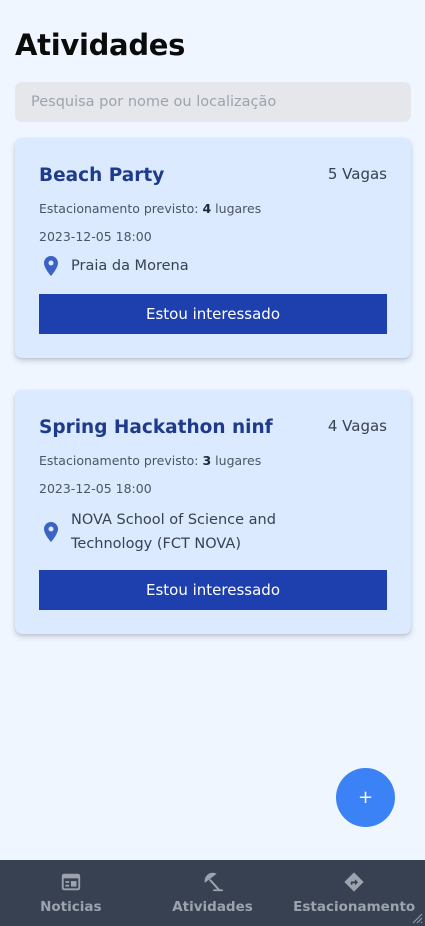 The width and height of the screenshot is (425, 926). I want to click on activity-title: Beach Party, so click(102, 175).